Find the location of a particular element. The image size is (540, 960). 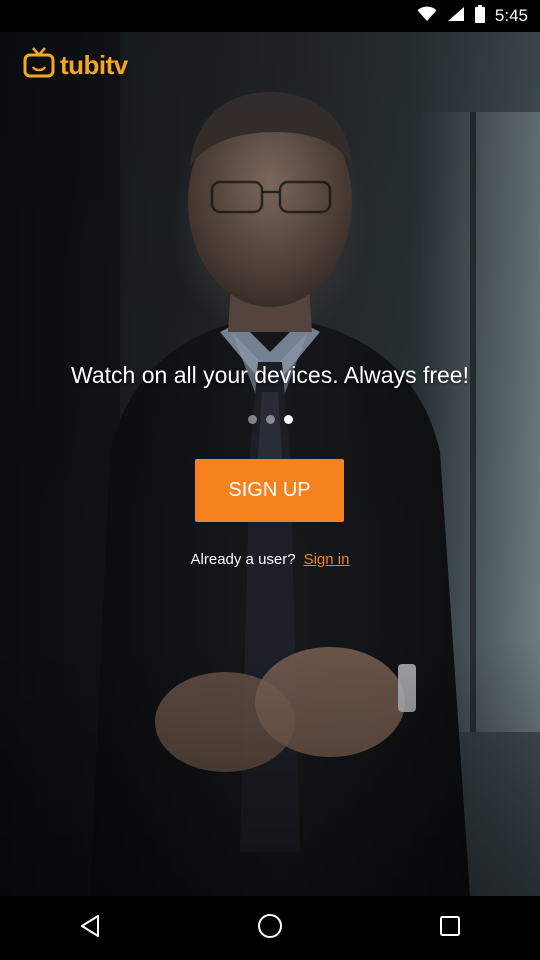

back-icon is located at coordinates (90, 928).